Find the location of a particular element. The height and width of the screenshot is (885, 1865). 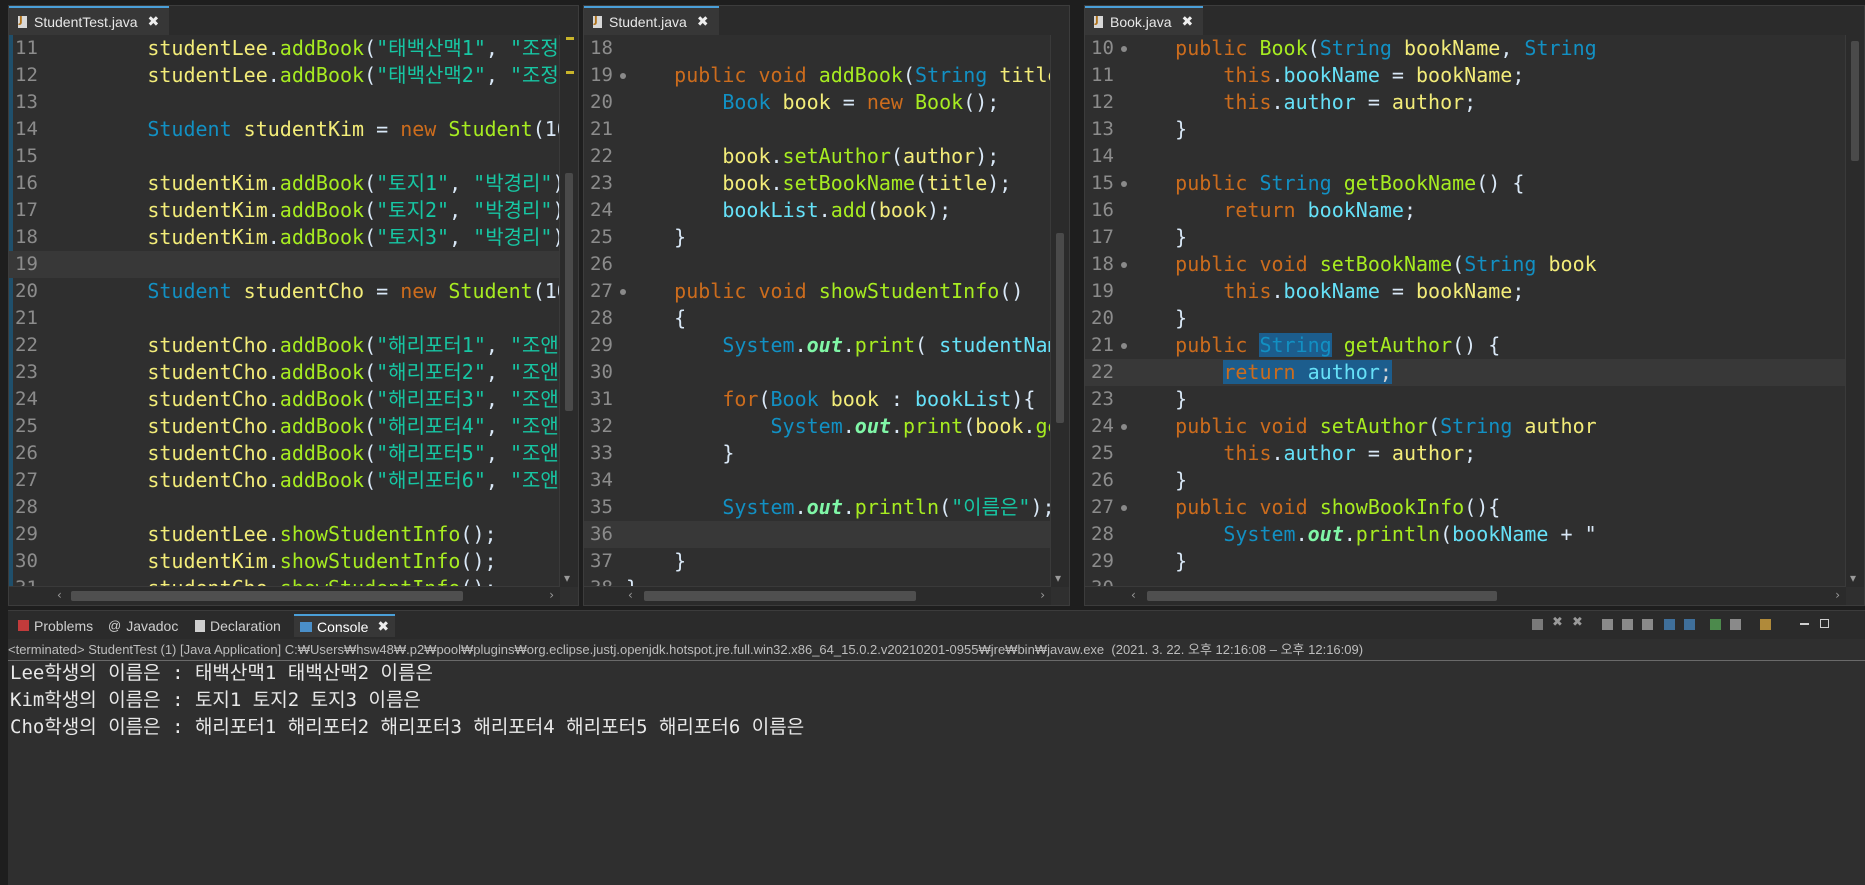

code-line: 32 System.out.print(book.getBo is located at coordinates (826, 426).